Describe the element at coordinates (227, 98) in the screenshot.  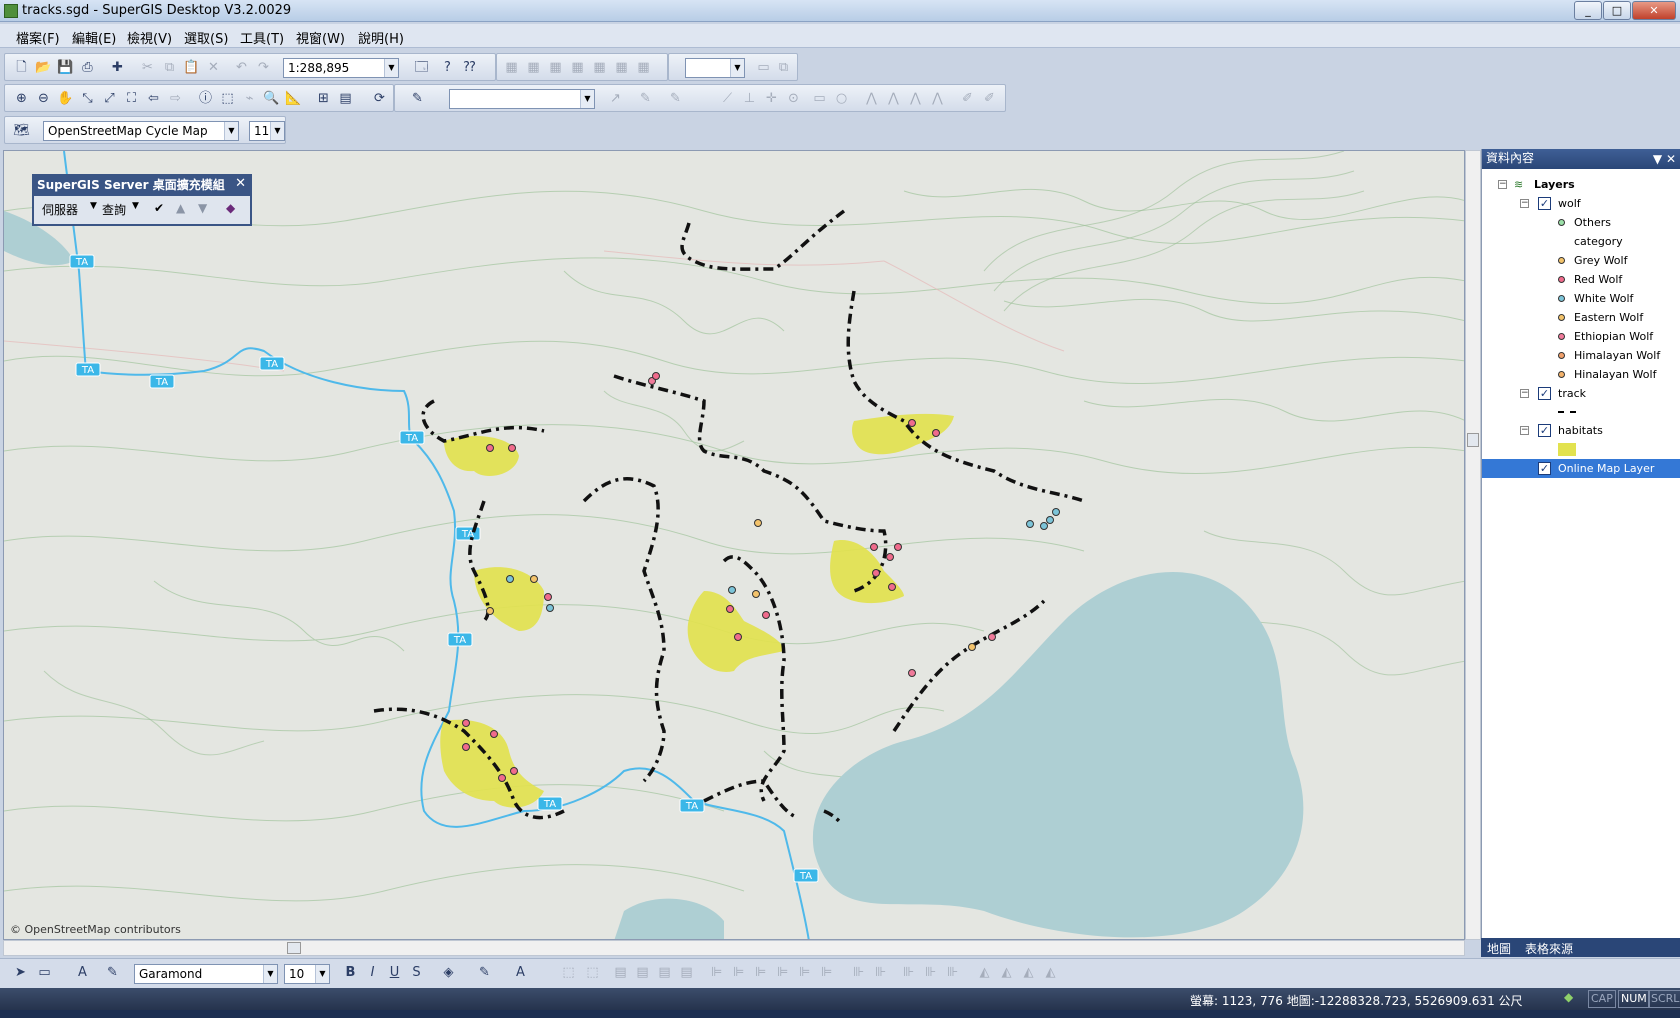
I see `select-features-icon: ⬚` at that location.